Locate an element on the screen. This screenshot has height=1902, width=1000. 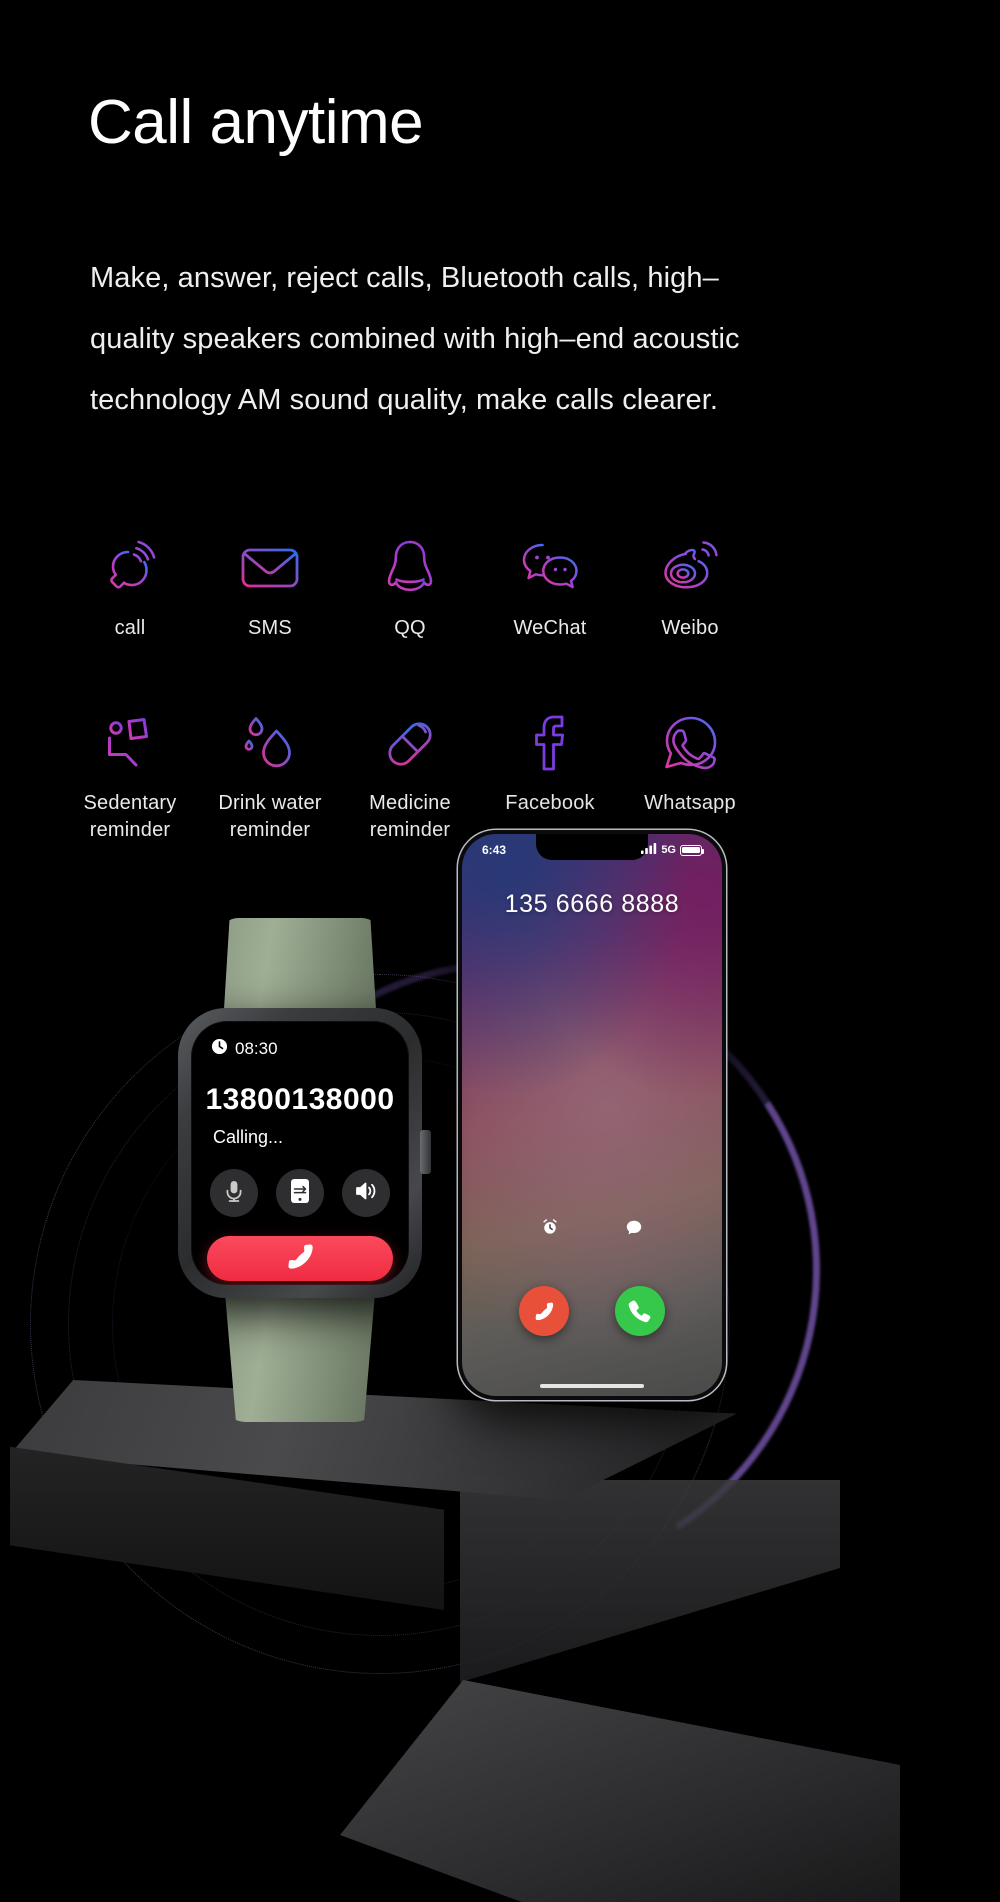
message-bubble-icon is located at coordinates (634, 1227).